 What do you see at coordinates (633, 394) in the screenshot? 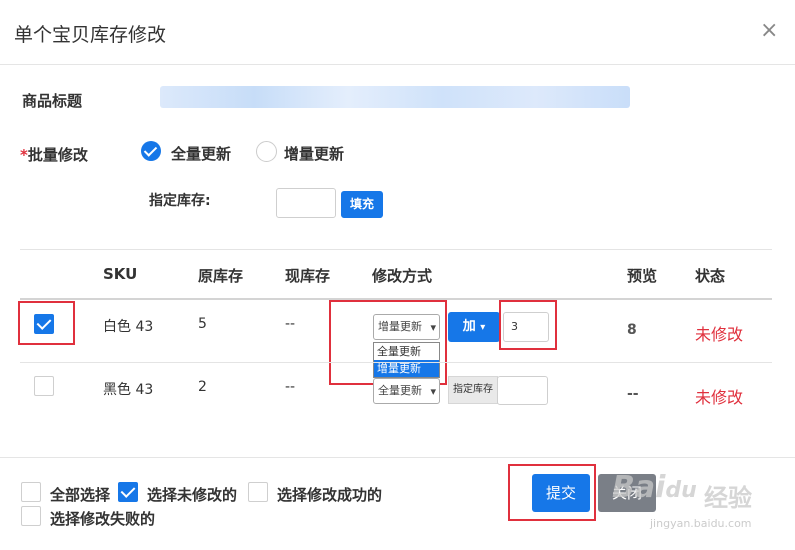
I see `row-preview: --` at bounding box center [633, 394].